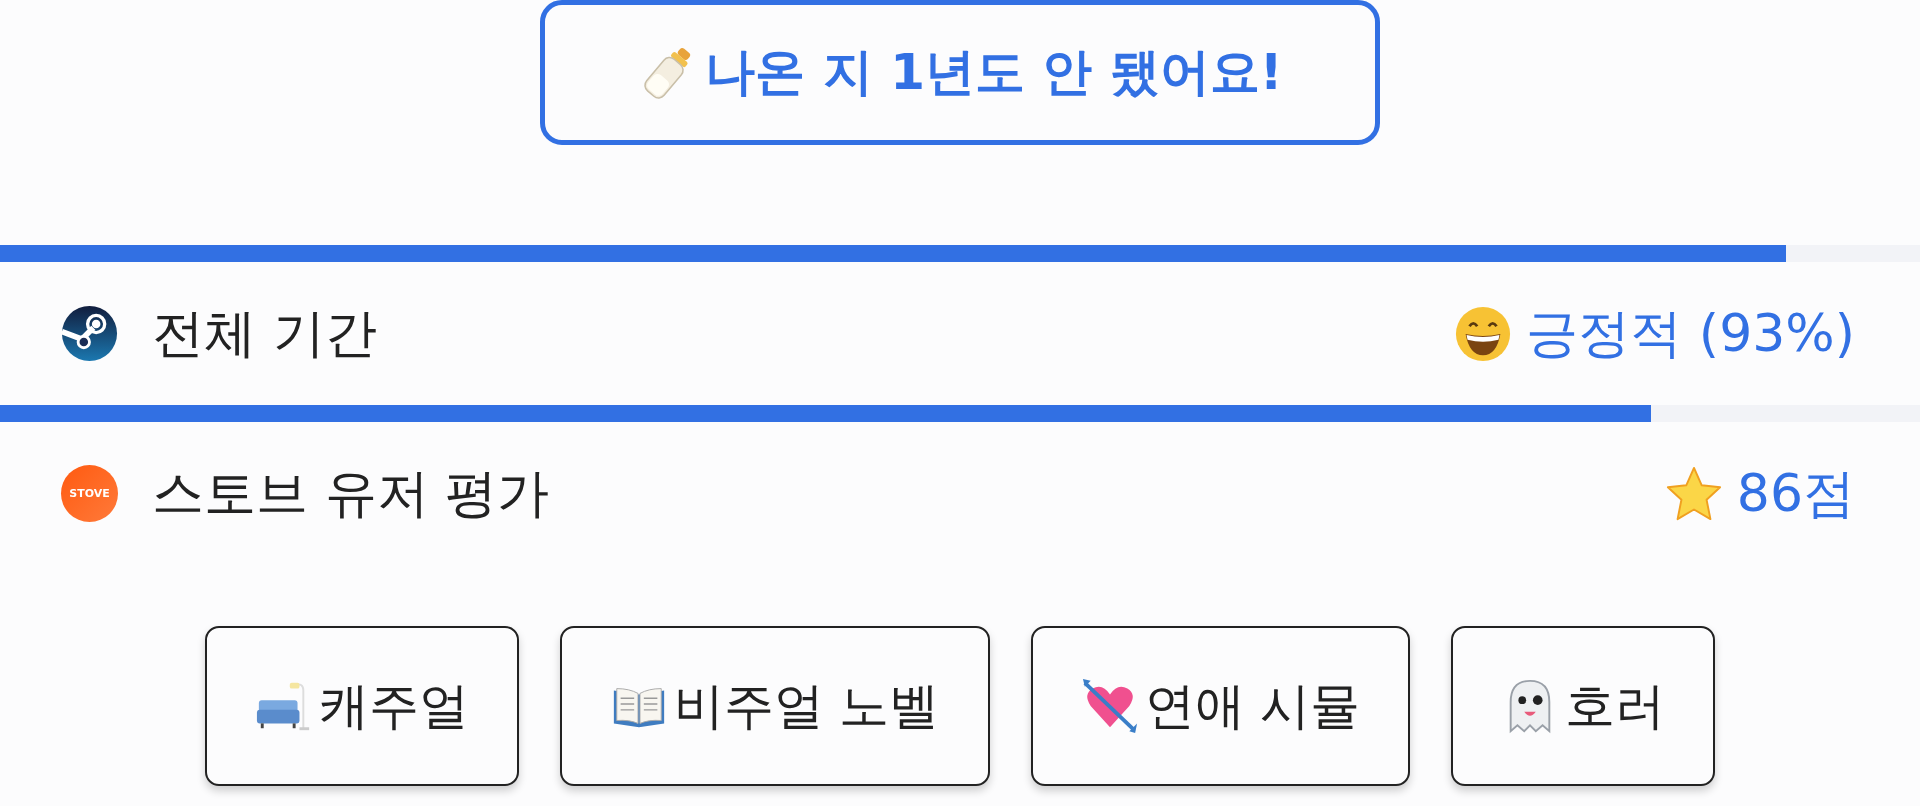 The width and height of the screenshot is (1920, 806). Describe the element at coordinates (361, 706) in the screenshot. I see `genre-tag-button: 캐주얼` at that location.